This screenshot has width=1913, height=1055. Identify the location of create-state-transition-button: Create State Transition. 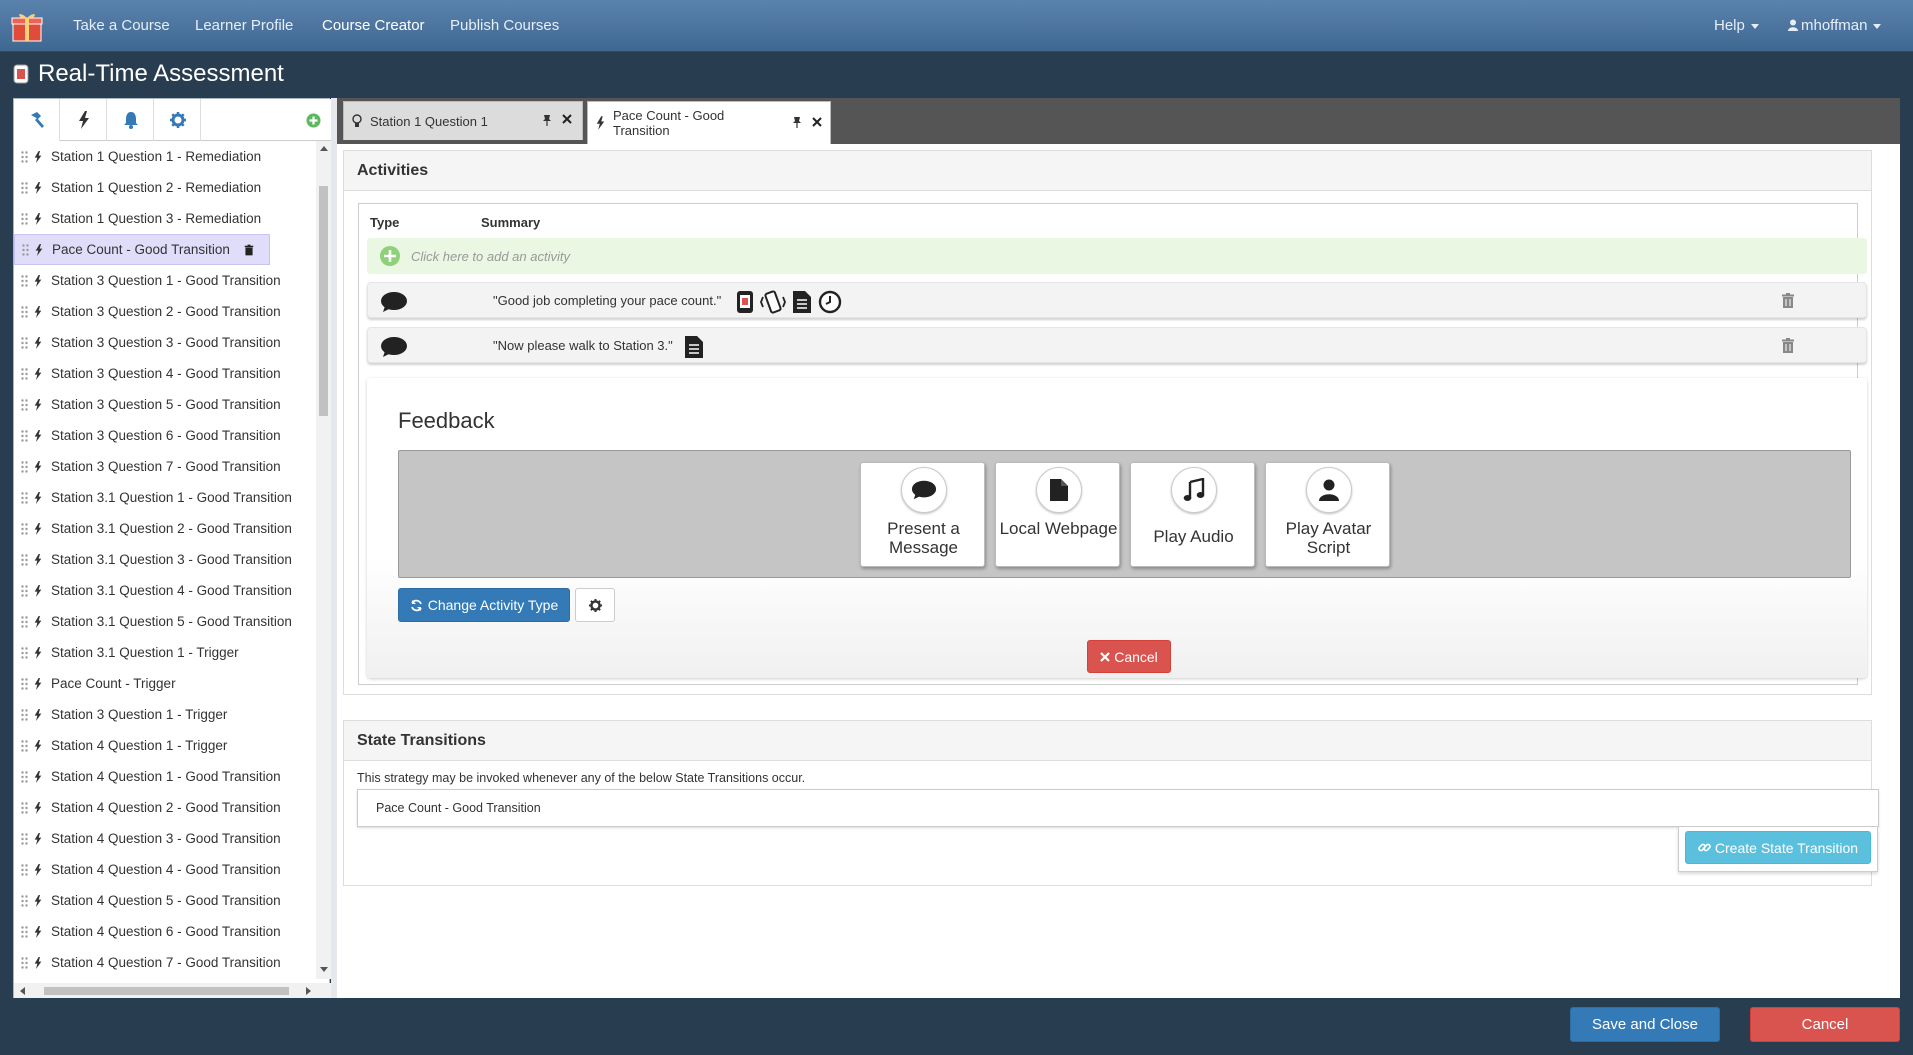
(1778, 847).